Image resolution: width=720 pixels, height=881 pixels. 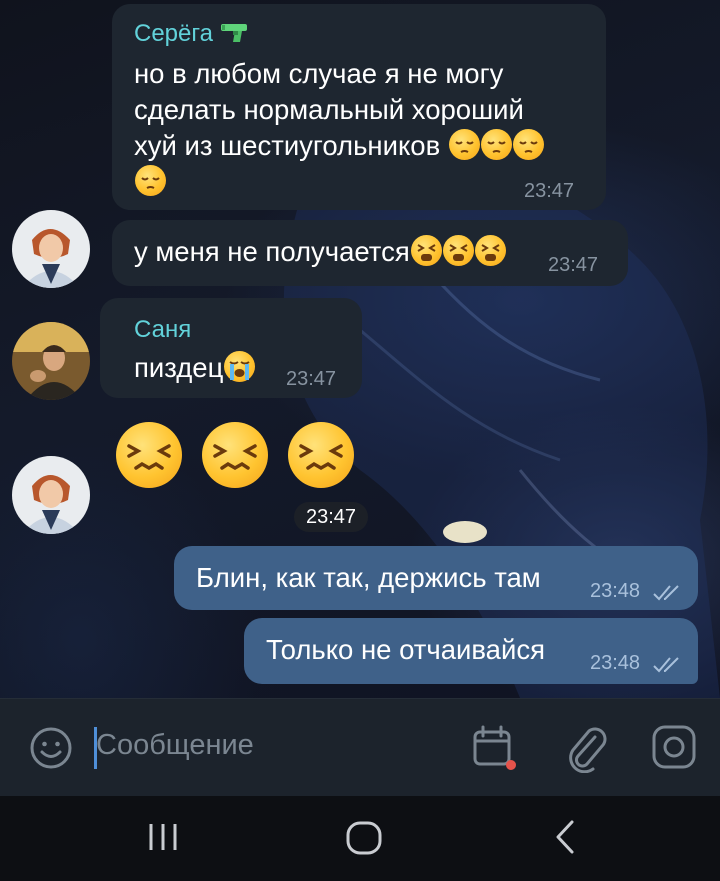 I want to click on camera-icon, so click(x=674, y=749).